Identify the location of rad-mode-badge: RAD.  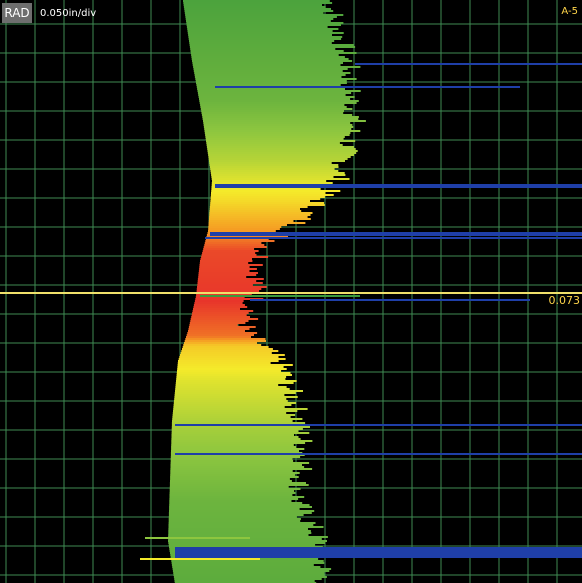
(17, 13).